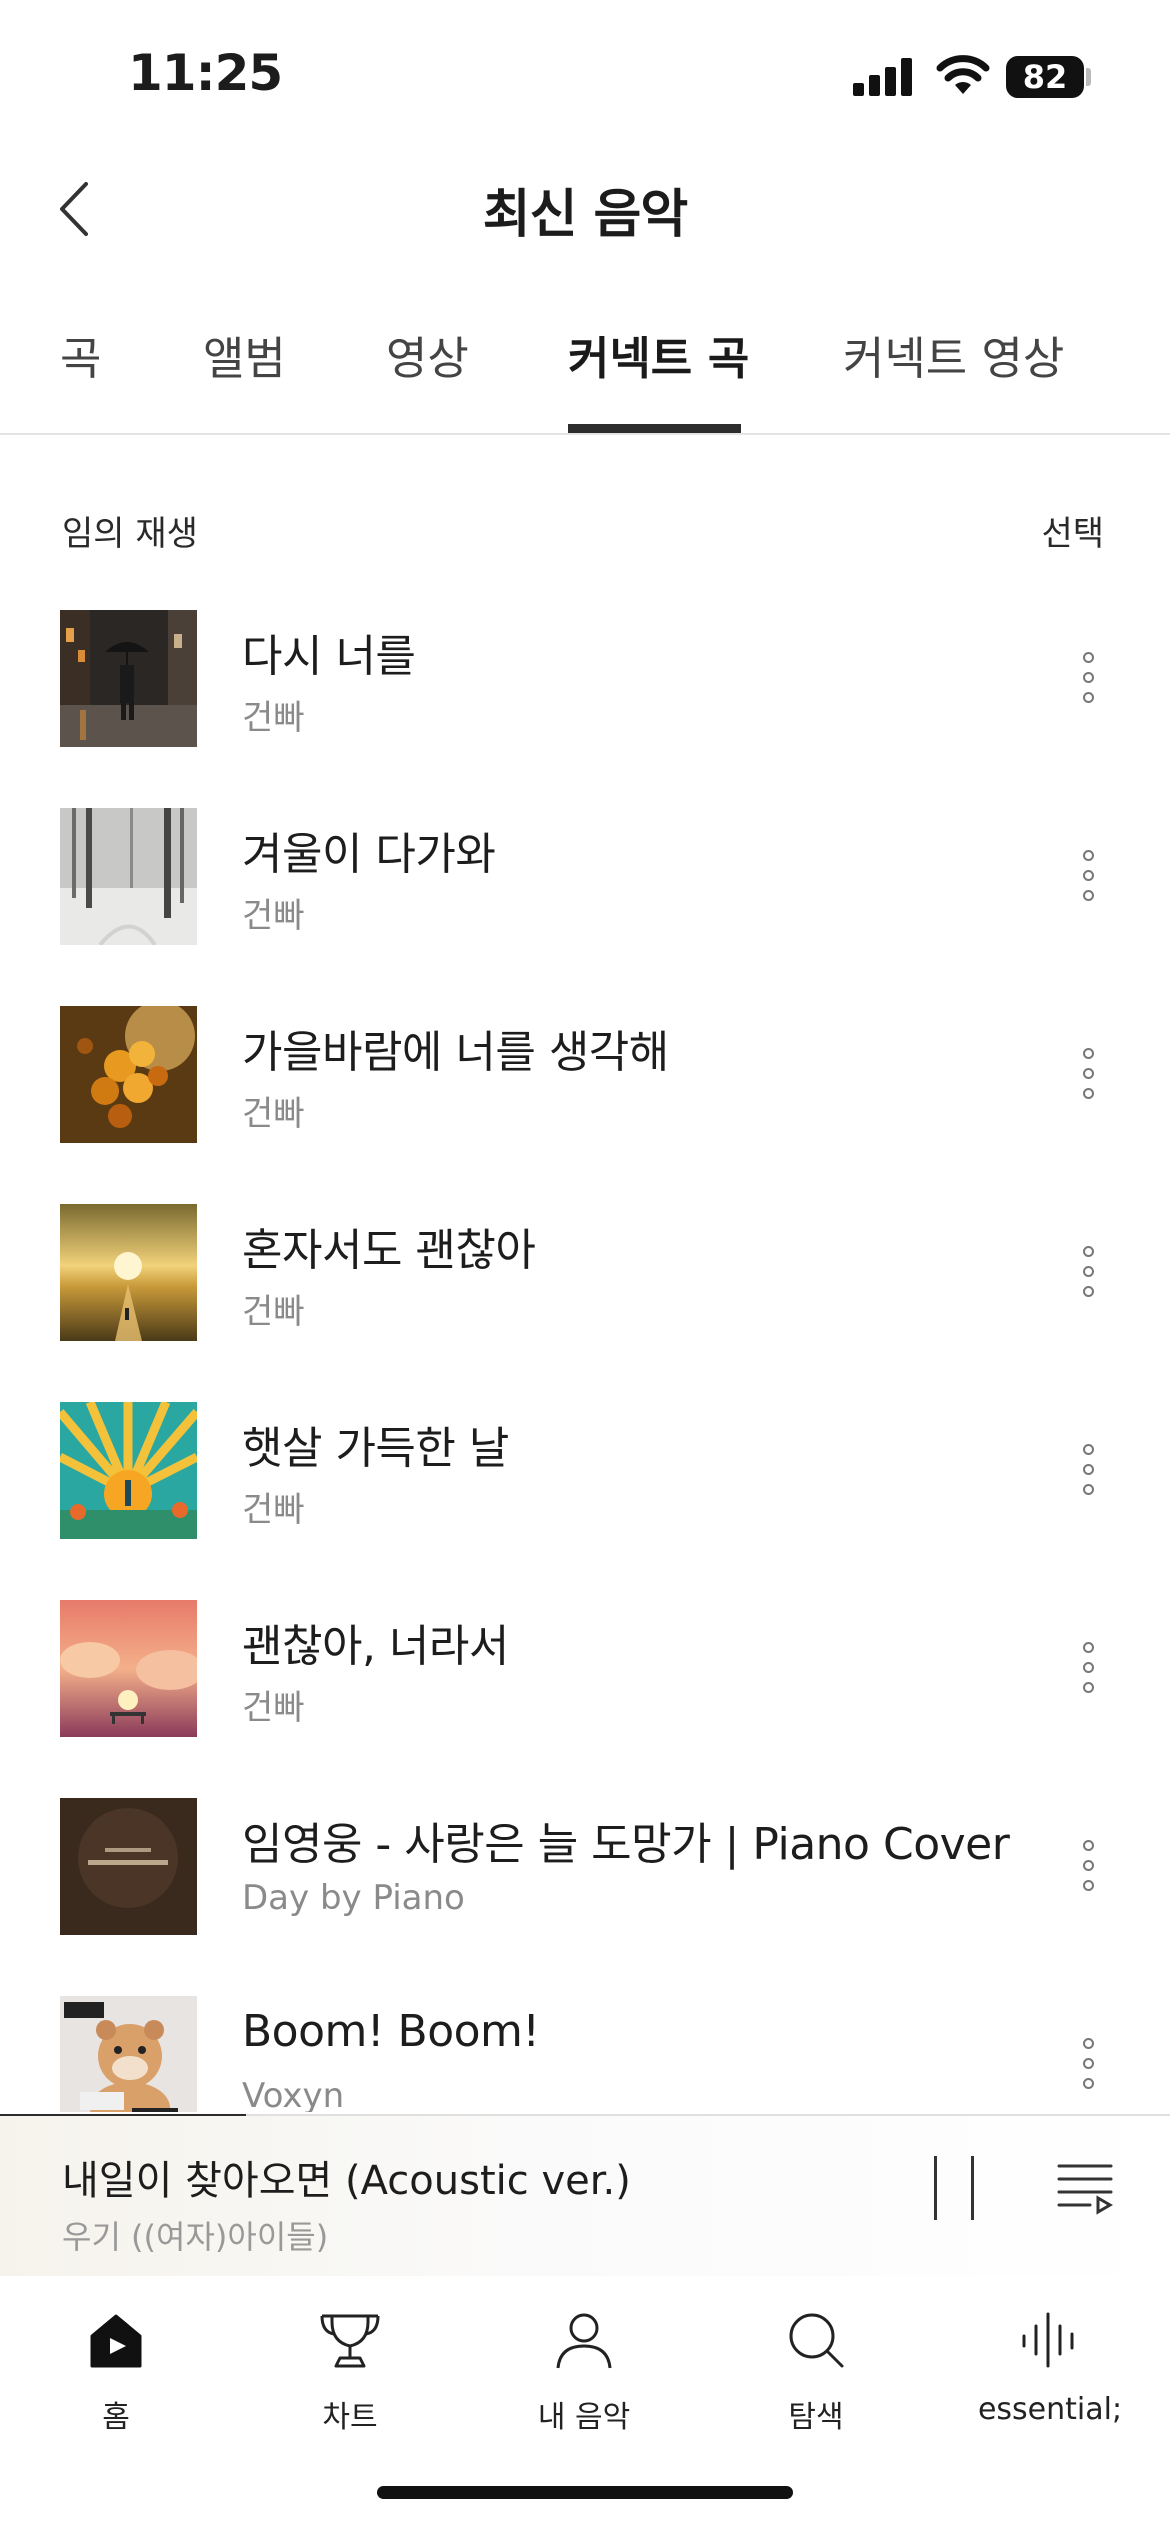 Image resolution: width=1170 pixels, height=2532 pixels. I want to click on trophy-icon, so click(350, 2341).